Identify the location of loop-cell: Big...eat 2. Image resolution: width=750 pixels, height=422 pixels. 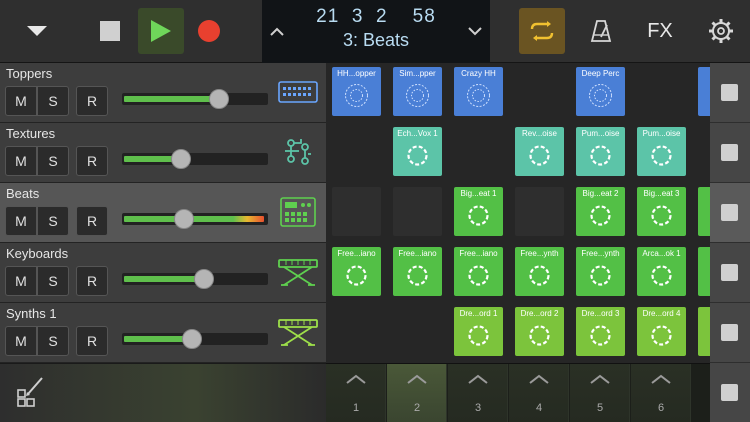
(600, 211).